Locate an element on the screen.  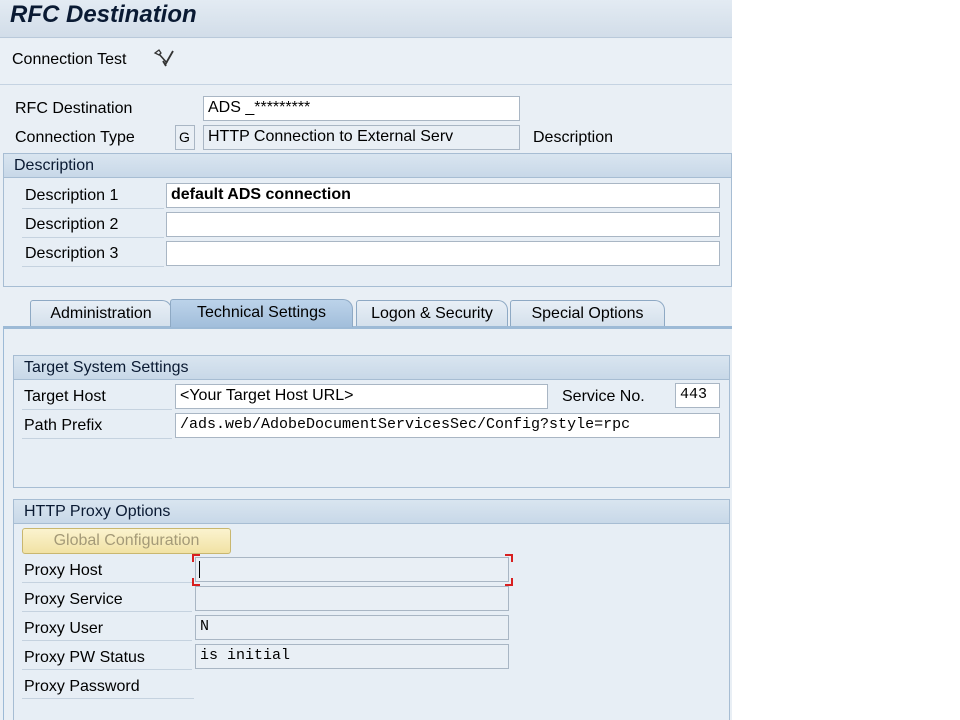
proxy-host-field is located at coordinates (352, 569).